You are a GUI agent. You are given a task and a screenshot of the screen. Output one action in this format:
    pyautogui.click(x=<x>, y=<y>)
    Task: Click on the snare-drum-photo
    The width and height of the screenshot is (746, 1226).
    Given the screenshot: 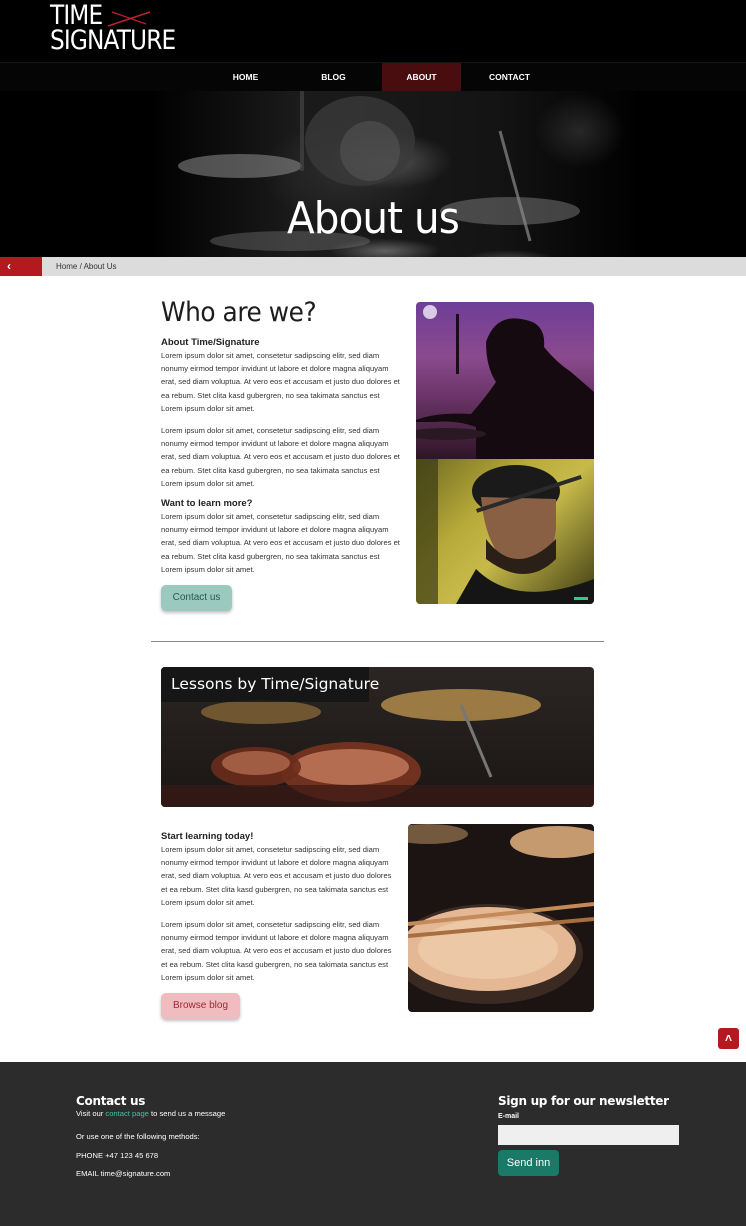 What is the action you would take?
    pyautogui.click(x=501, y=918)
    